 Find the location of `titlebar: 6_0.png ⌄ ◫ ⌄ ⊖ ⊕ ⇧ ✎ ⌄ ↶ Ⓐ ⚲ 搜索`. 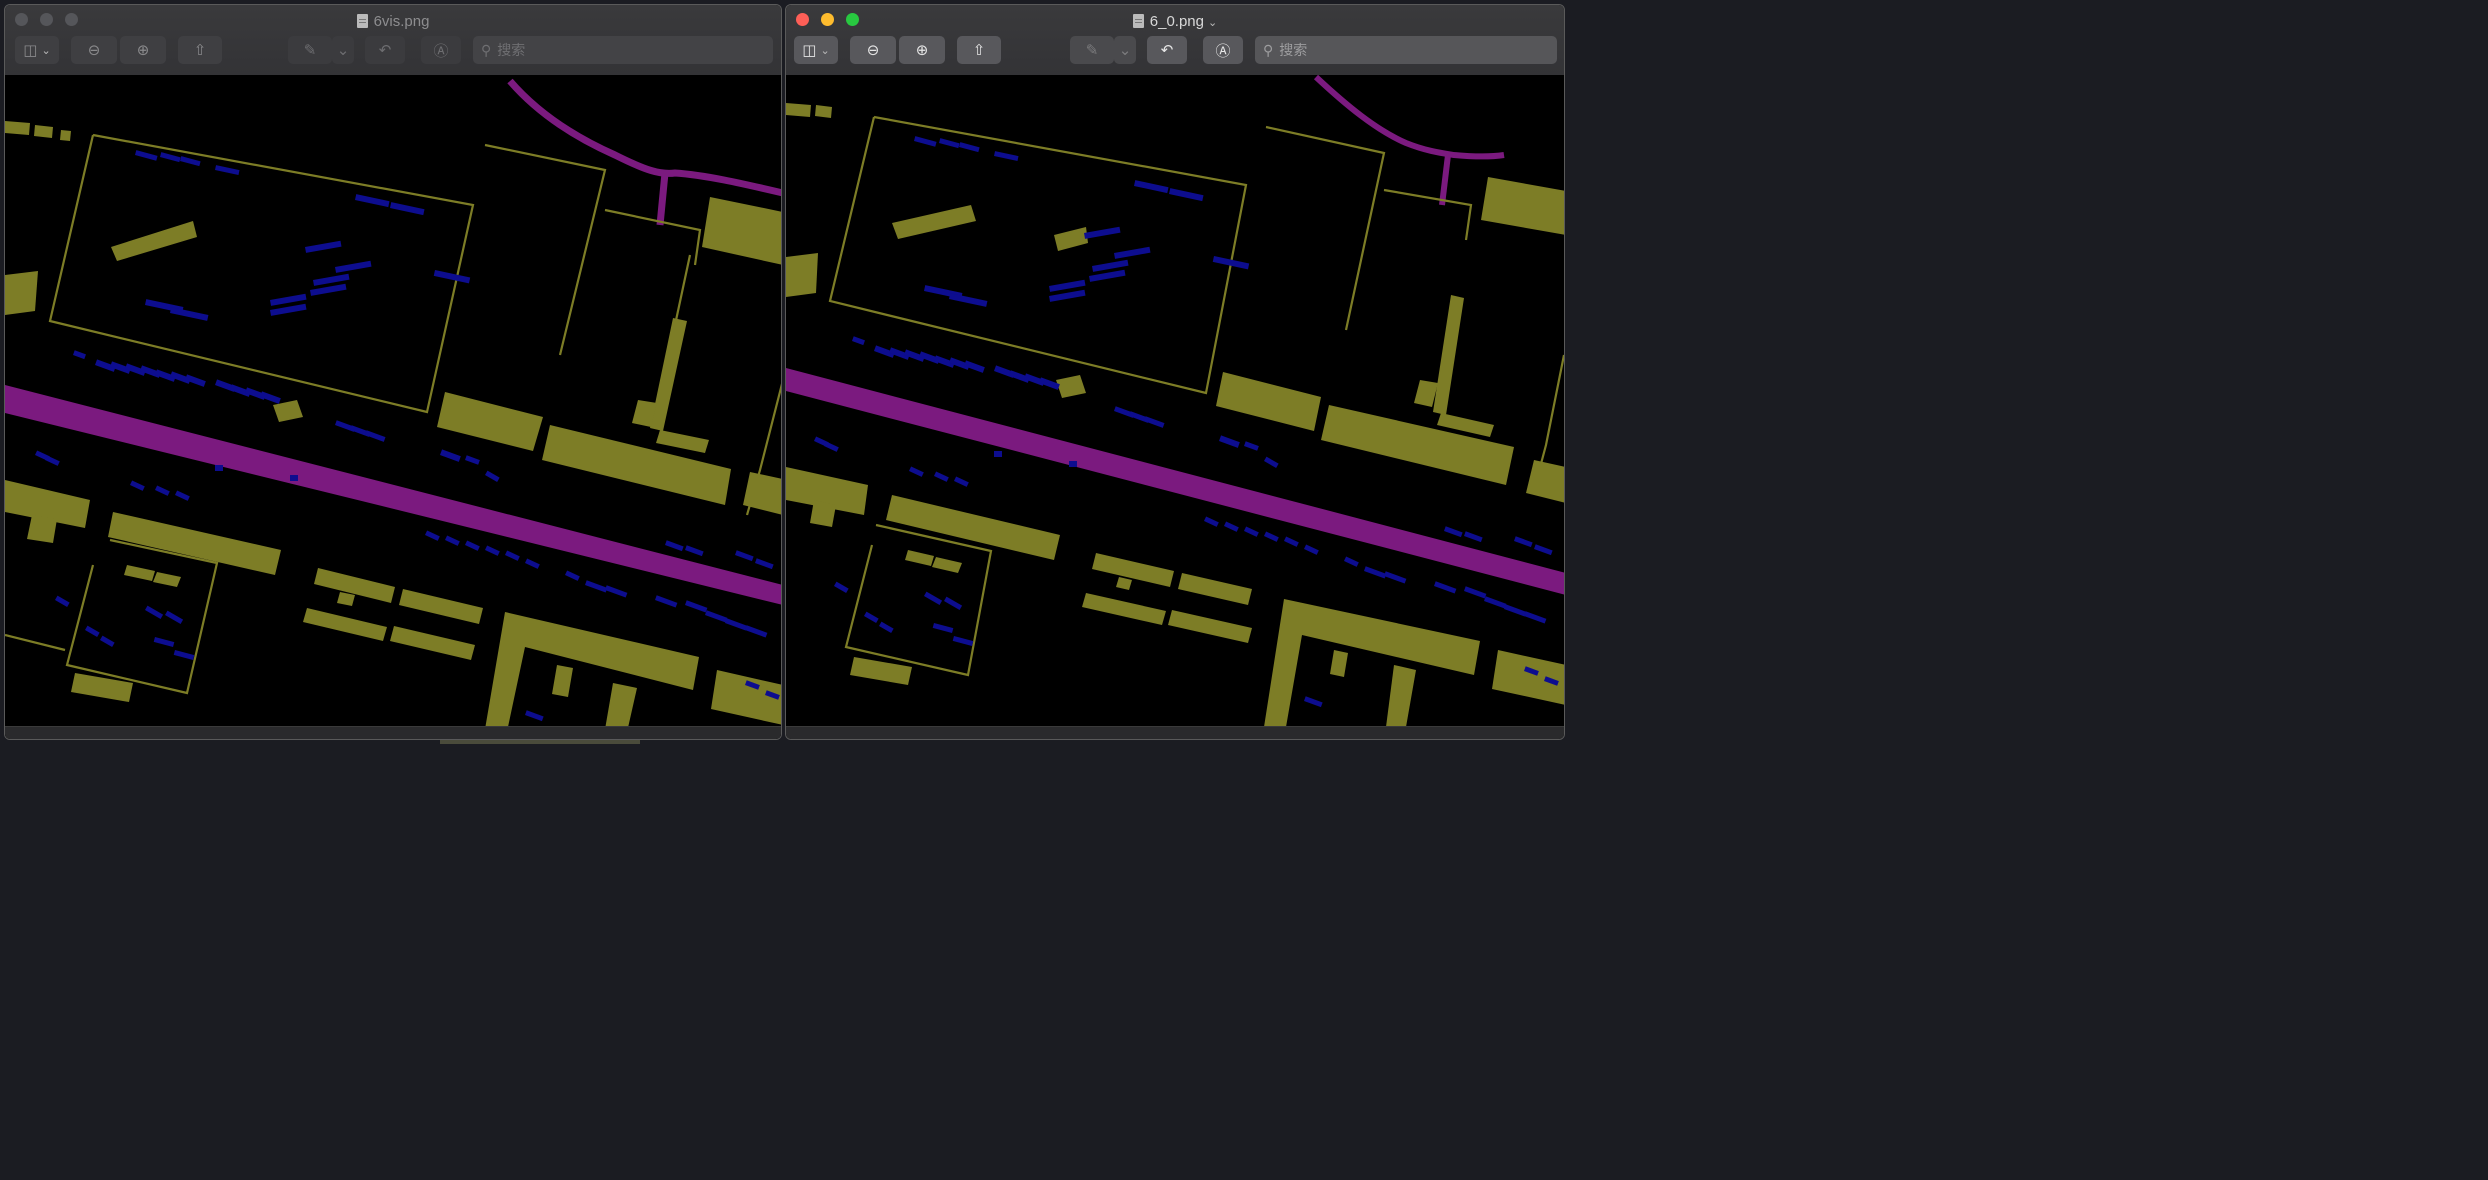

titlebar: 6_0.png ⌄ ◫ ⌄ ⊖ ⊕ ⇧ ✎ ⌄ ↶ Ⓐ ⚲ 搜索 is located at coordinates (1175, 40).